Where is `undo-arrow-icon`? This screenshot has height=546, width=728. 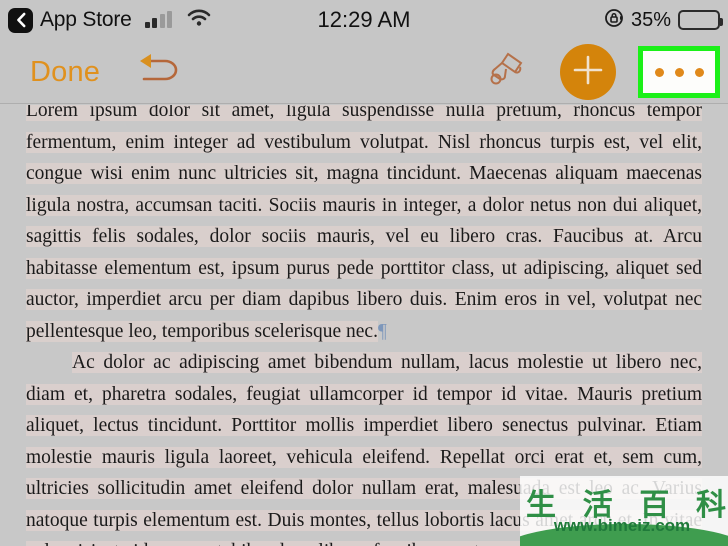 undo-arrow-icon is located at coordinates (160, 72).